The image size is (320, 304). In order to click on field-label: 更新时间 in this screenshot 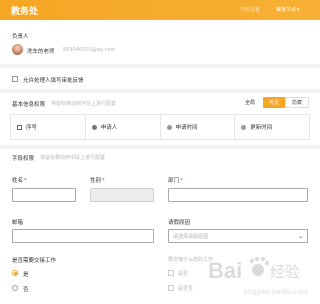, I will do `click(261, 128)`.